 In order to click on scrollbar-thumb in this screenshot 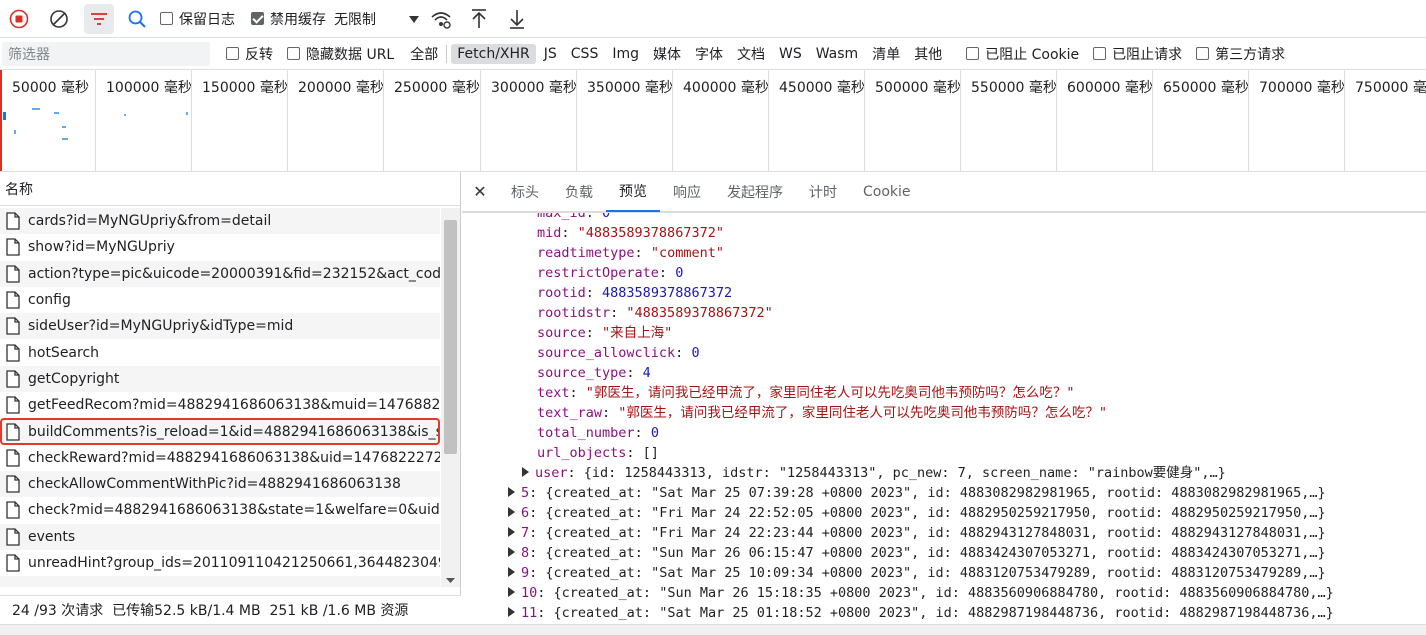, I will do `click(450, 337)`.